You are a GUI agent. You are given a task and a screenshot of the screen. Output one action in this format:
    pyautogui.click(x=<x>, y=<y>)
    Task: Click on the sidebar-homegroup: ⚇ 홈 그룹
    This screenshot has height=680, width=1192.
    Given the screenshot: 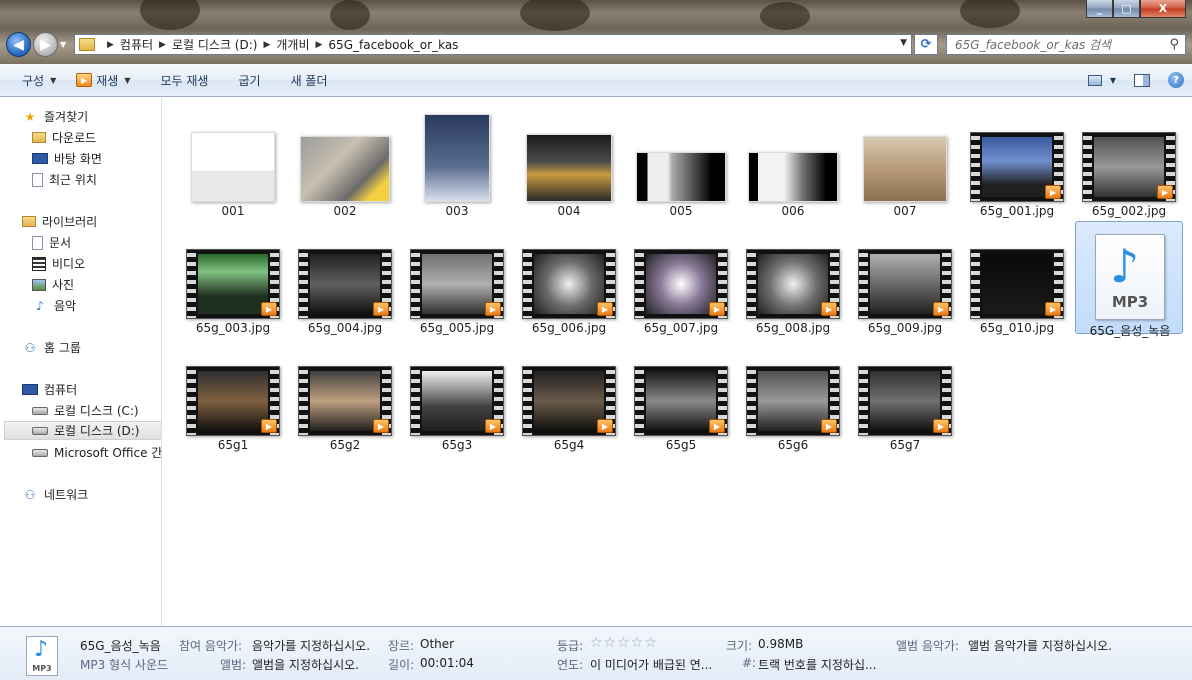 What is the action you would take?
    pyautogui.click(x=51, y=347)
    